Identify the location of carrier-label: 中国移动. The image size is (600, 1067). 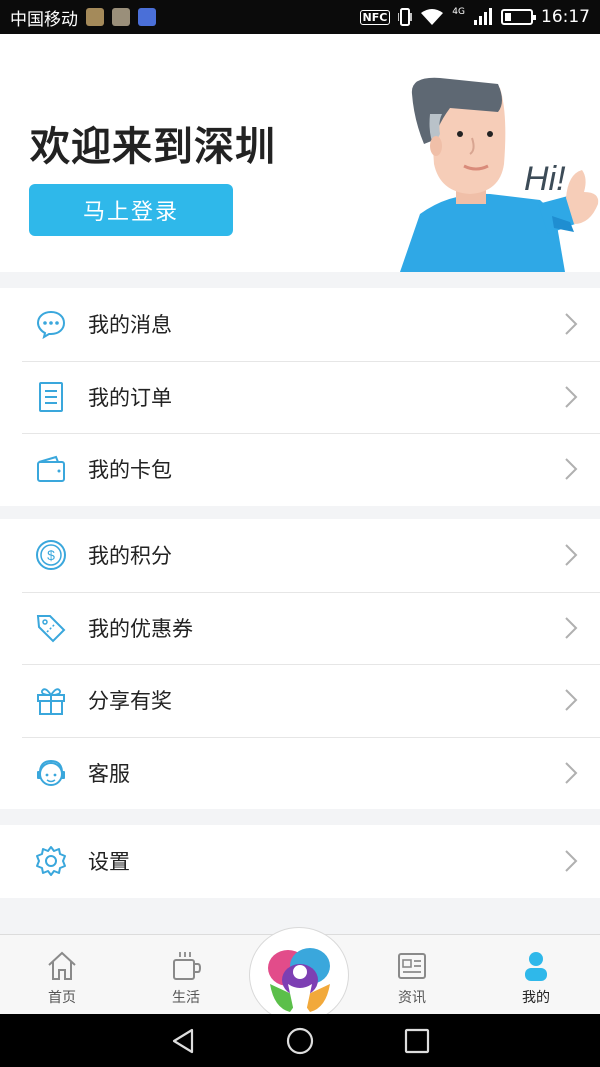
(44, 19).